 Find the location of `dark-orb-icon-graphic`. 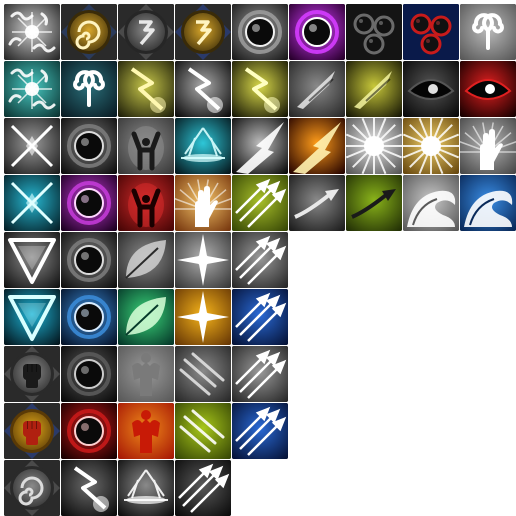

dark-orb-icon-graphic is located at coordinates (89, 374).